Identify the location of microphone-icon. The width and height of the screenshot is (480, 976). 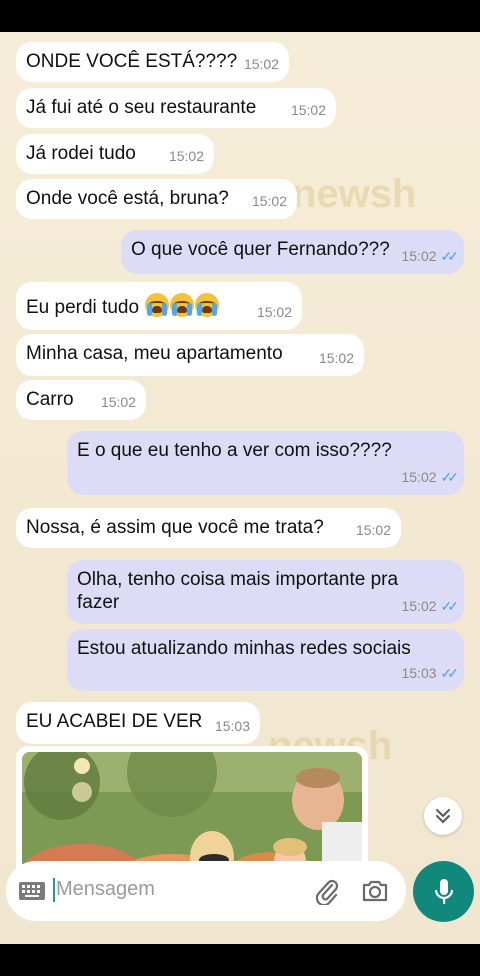
(443, 891).